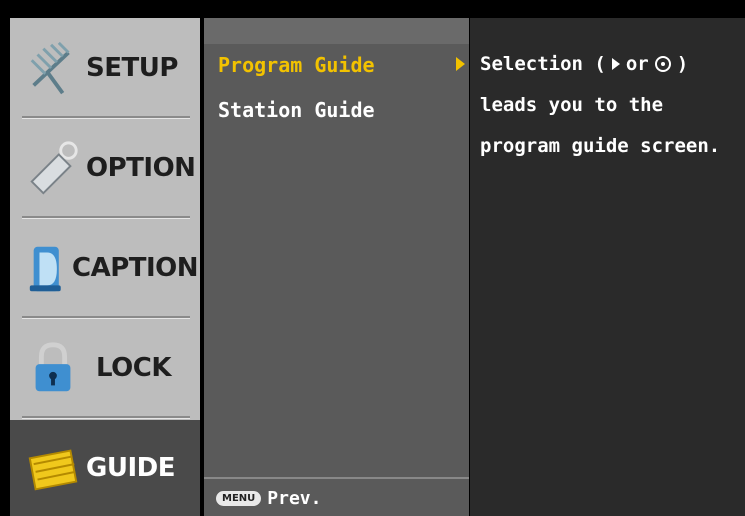 This screenshot has height=516, width=745. What do you see at coordinates (294, 498) in the screenshot?
I see `prev-label: Prev.` at bounding box center [294, 498].